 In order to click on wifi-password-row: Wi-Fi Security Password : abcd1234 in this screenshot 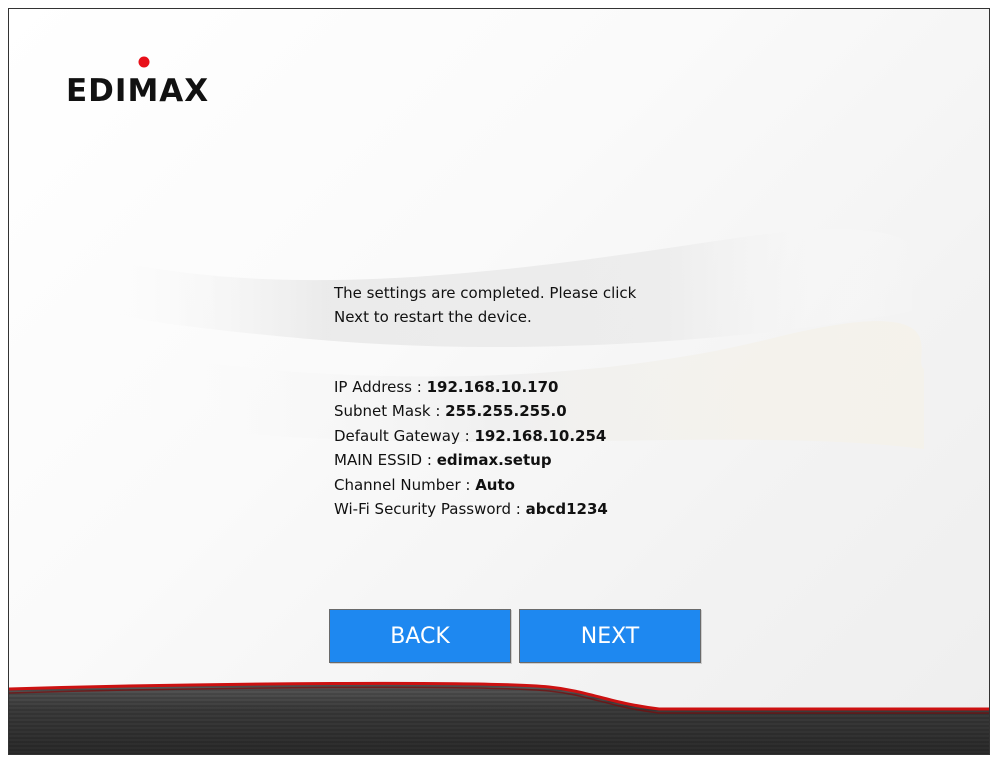, I will do `click(544, 509)`.